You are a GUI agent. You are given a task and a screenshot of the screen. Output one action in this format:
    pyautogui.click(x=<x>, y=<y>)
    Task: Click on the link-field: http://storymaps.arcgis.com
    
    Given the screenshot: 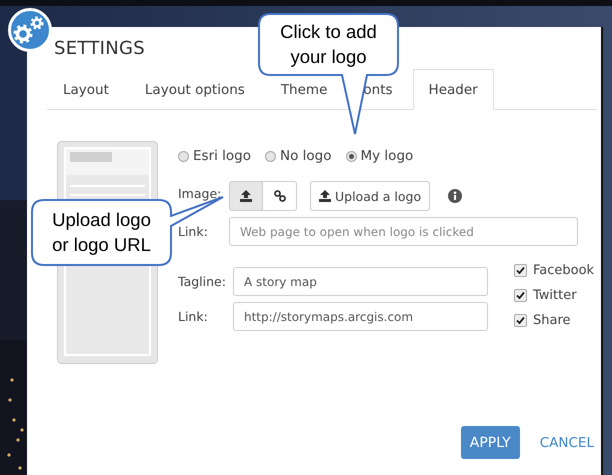 What is the action you would take?
    pyautogui.click(x=360, y=316)
    